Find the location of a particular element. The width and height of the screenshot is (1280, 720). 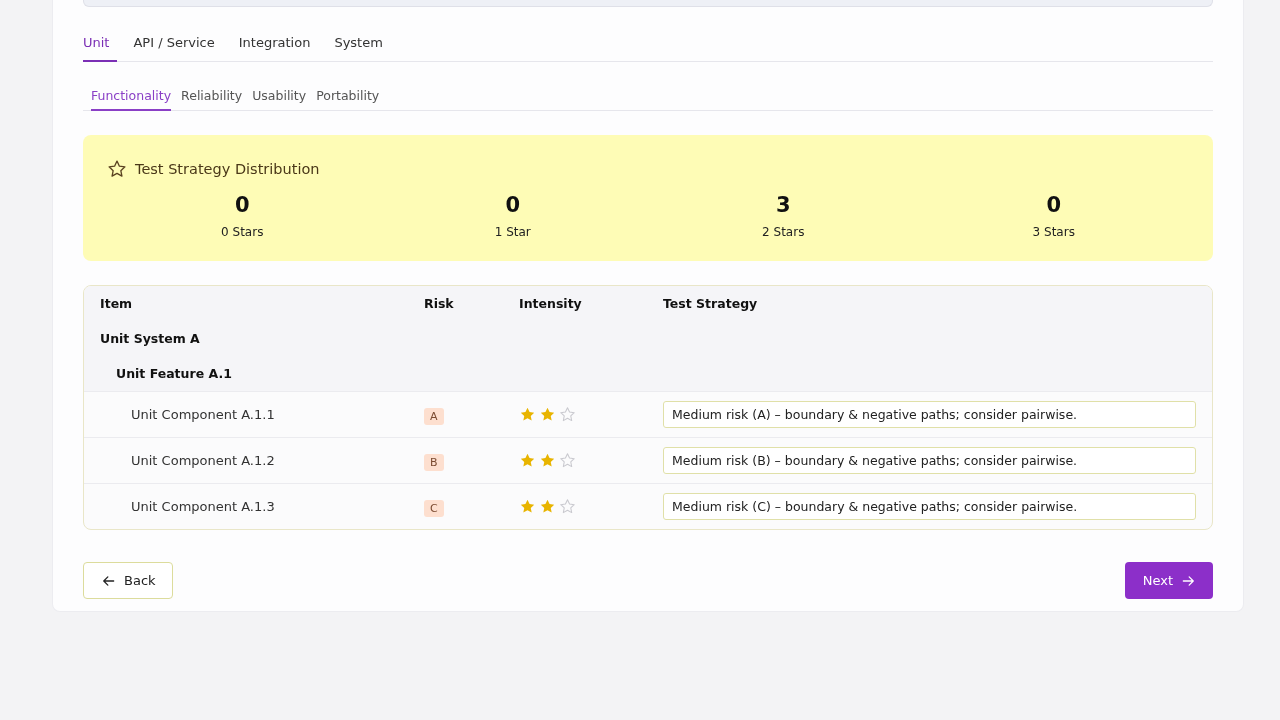

column-header: Intensity is located at coordinates (551, 303).